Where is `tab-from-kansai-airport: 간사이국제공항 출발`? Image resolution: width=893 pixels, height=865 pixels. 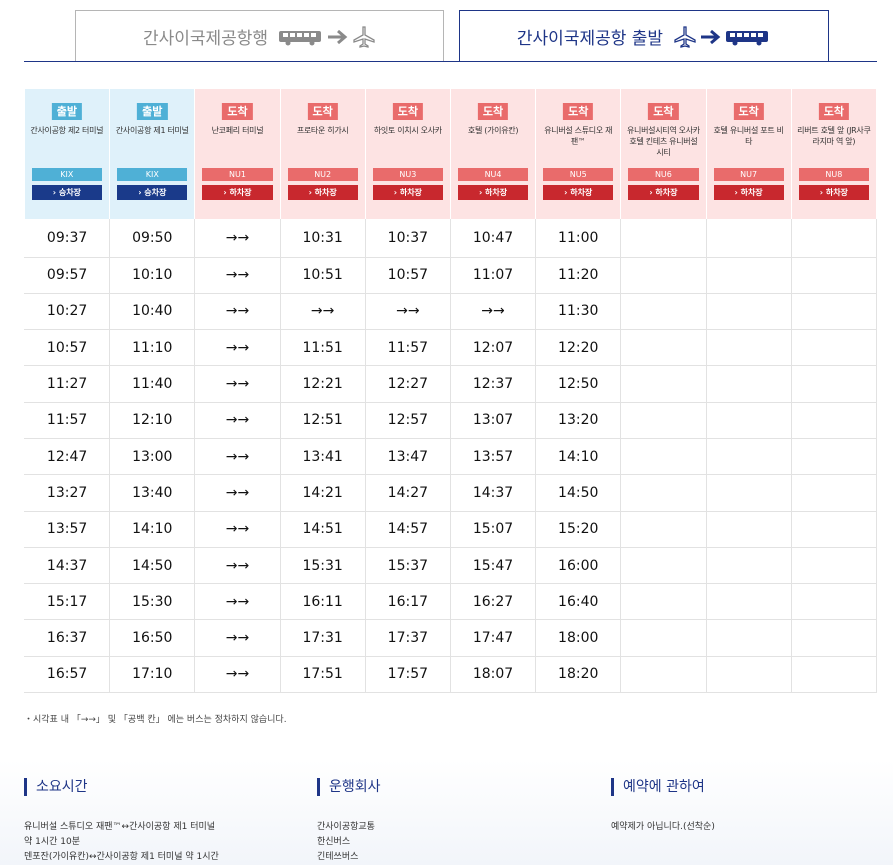 tab-from-kansai-airport: 간사이국제공항 출발 is located at coordinates (644, 36).